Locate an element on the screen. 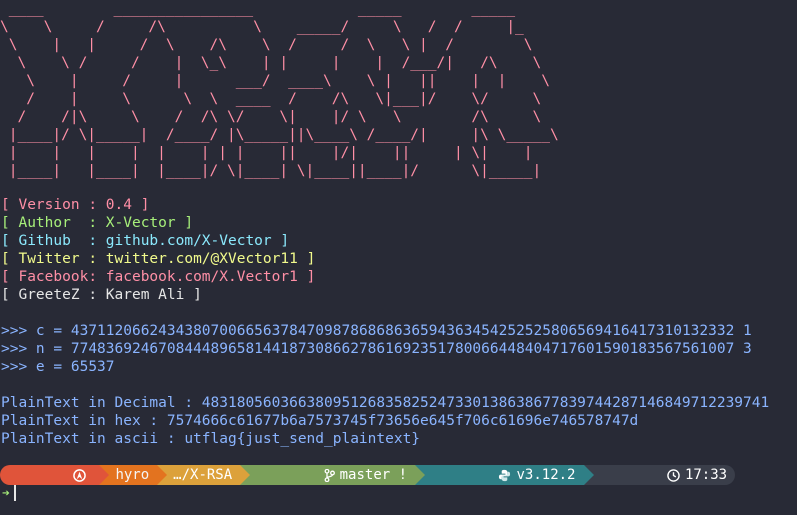 The height and width of the screenshot is (515, 797). git-branch-icon is located at coordinates (297, 475).